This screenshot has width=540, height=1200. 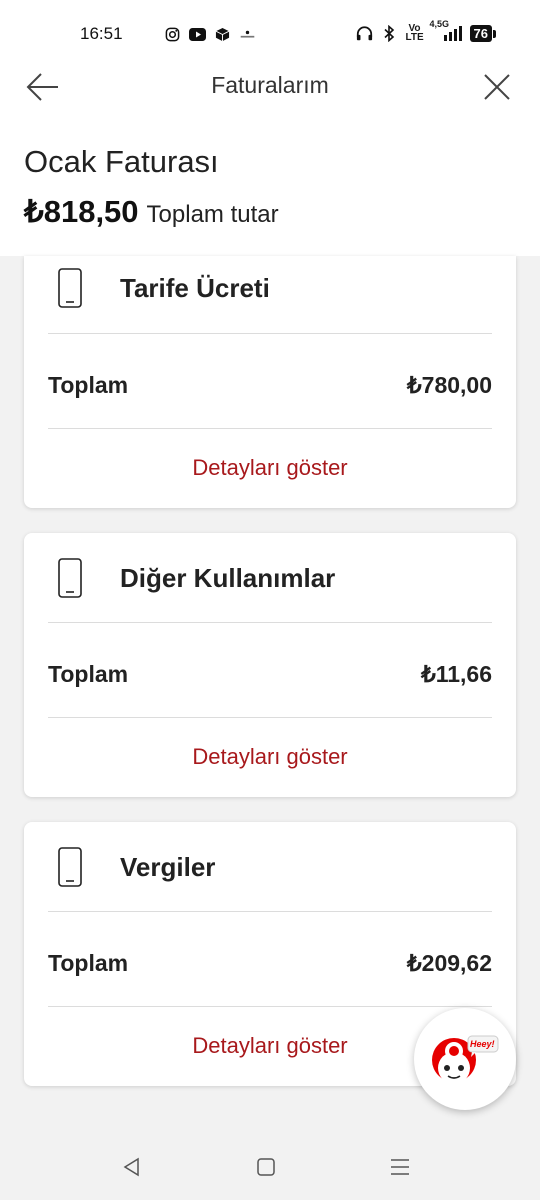 I want to click on instagram-icon, so click(x=172, y=34).